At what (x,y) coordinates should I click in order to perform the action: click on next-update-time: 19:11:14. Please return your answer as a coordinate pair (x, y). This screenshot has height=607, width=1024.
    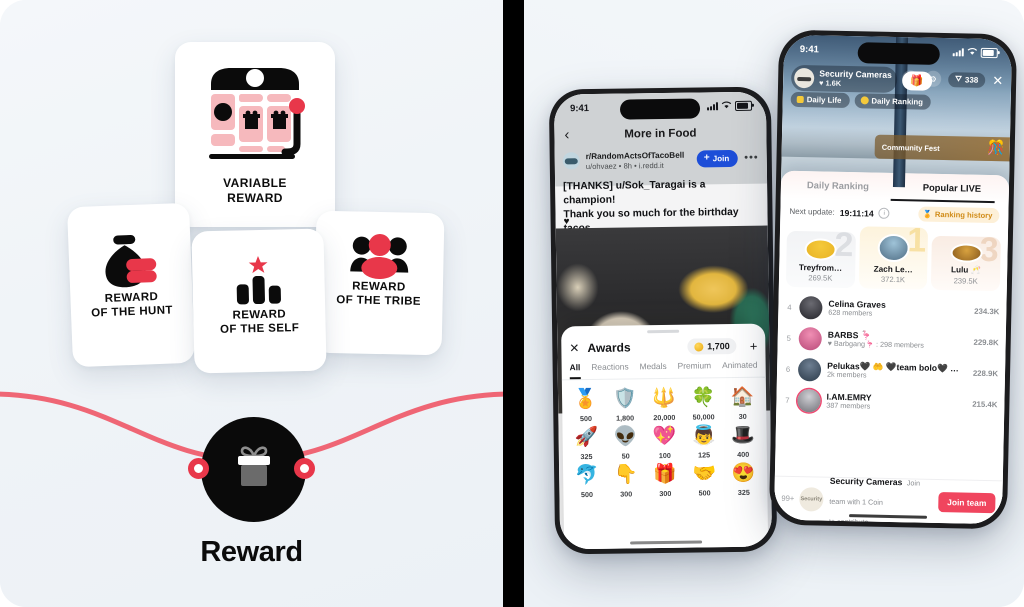
    Looking at the image, I should click on (856, 213).